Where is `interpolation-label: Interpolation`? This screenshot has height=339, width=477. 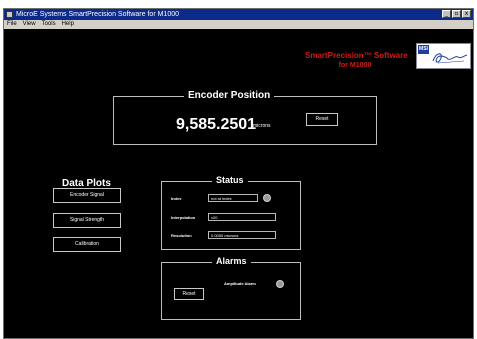 interpolation-label: Interpolation is located at coordinates (183, 217).